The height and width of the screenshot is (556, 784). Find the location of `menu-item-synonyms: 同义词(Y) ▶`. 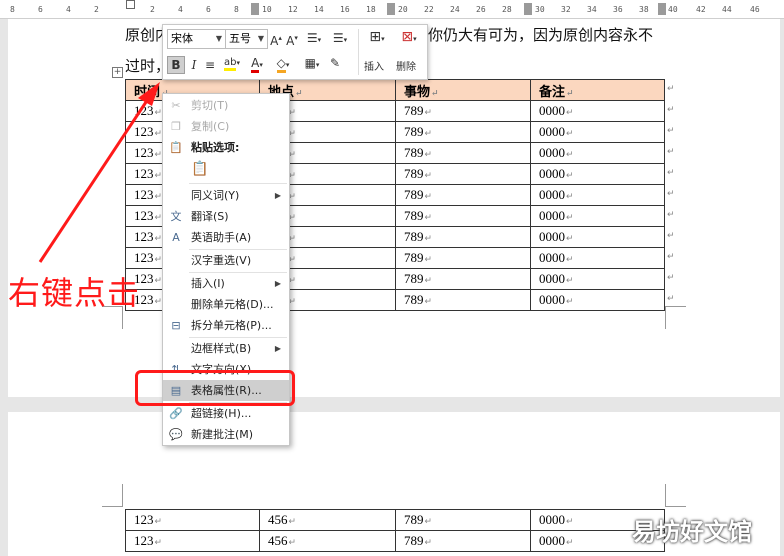

menu-item-synonyms: 同义词(Y) ▶ is located at coordinates (226, 195).